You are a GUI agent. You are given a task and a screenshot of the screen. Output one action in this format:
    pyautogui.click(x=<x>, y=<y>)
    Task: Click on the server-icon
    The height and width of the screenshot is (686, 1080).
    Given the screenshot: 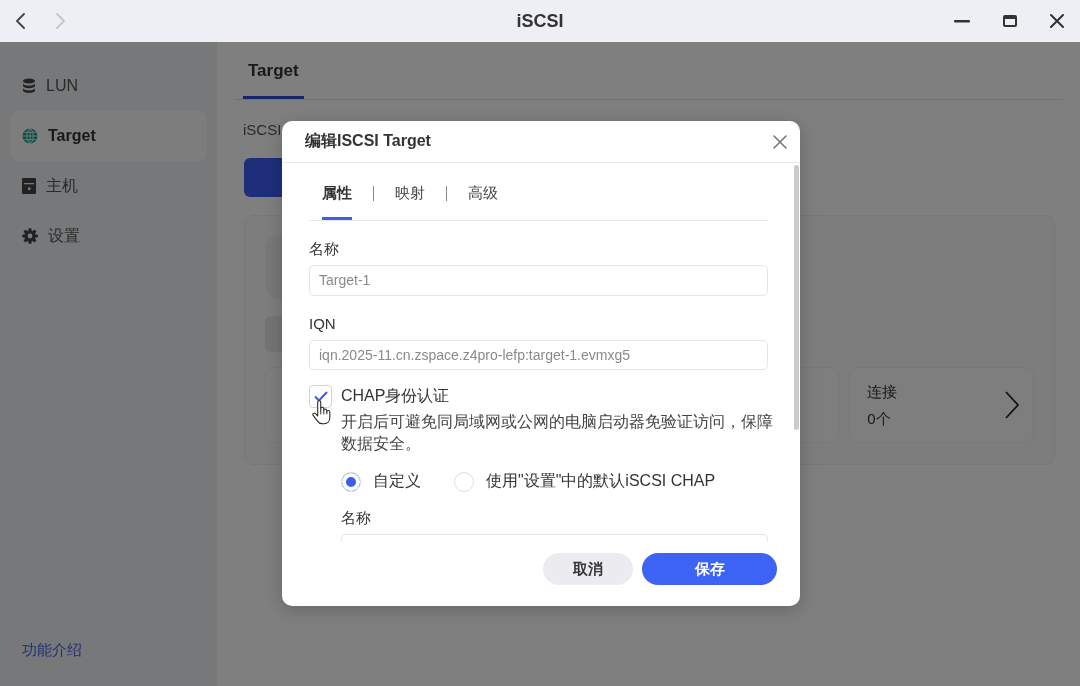 What is the action you would take?
    pyautogui.click(x=29, y=186)
    